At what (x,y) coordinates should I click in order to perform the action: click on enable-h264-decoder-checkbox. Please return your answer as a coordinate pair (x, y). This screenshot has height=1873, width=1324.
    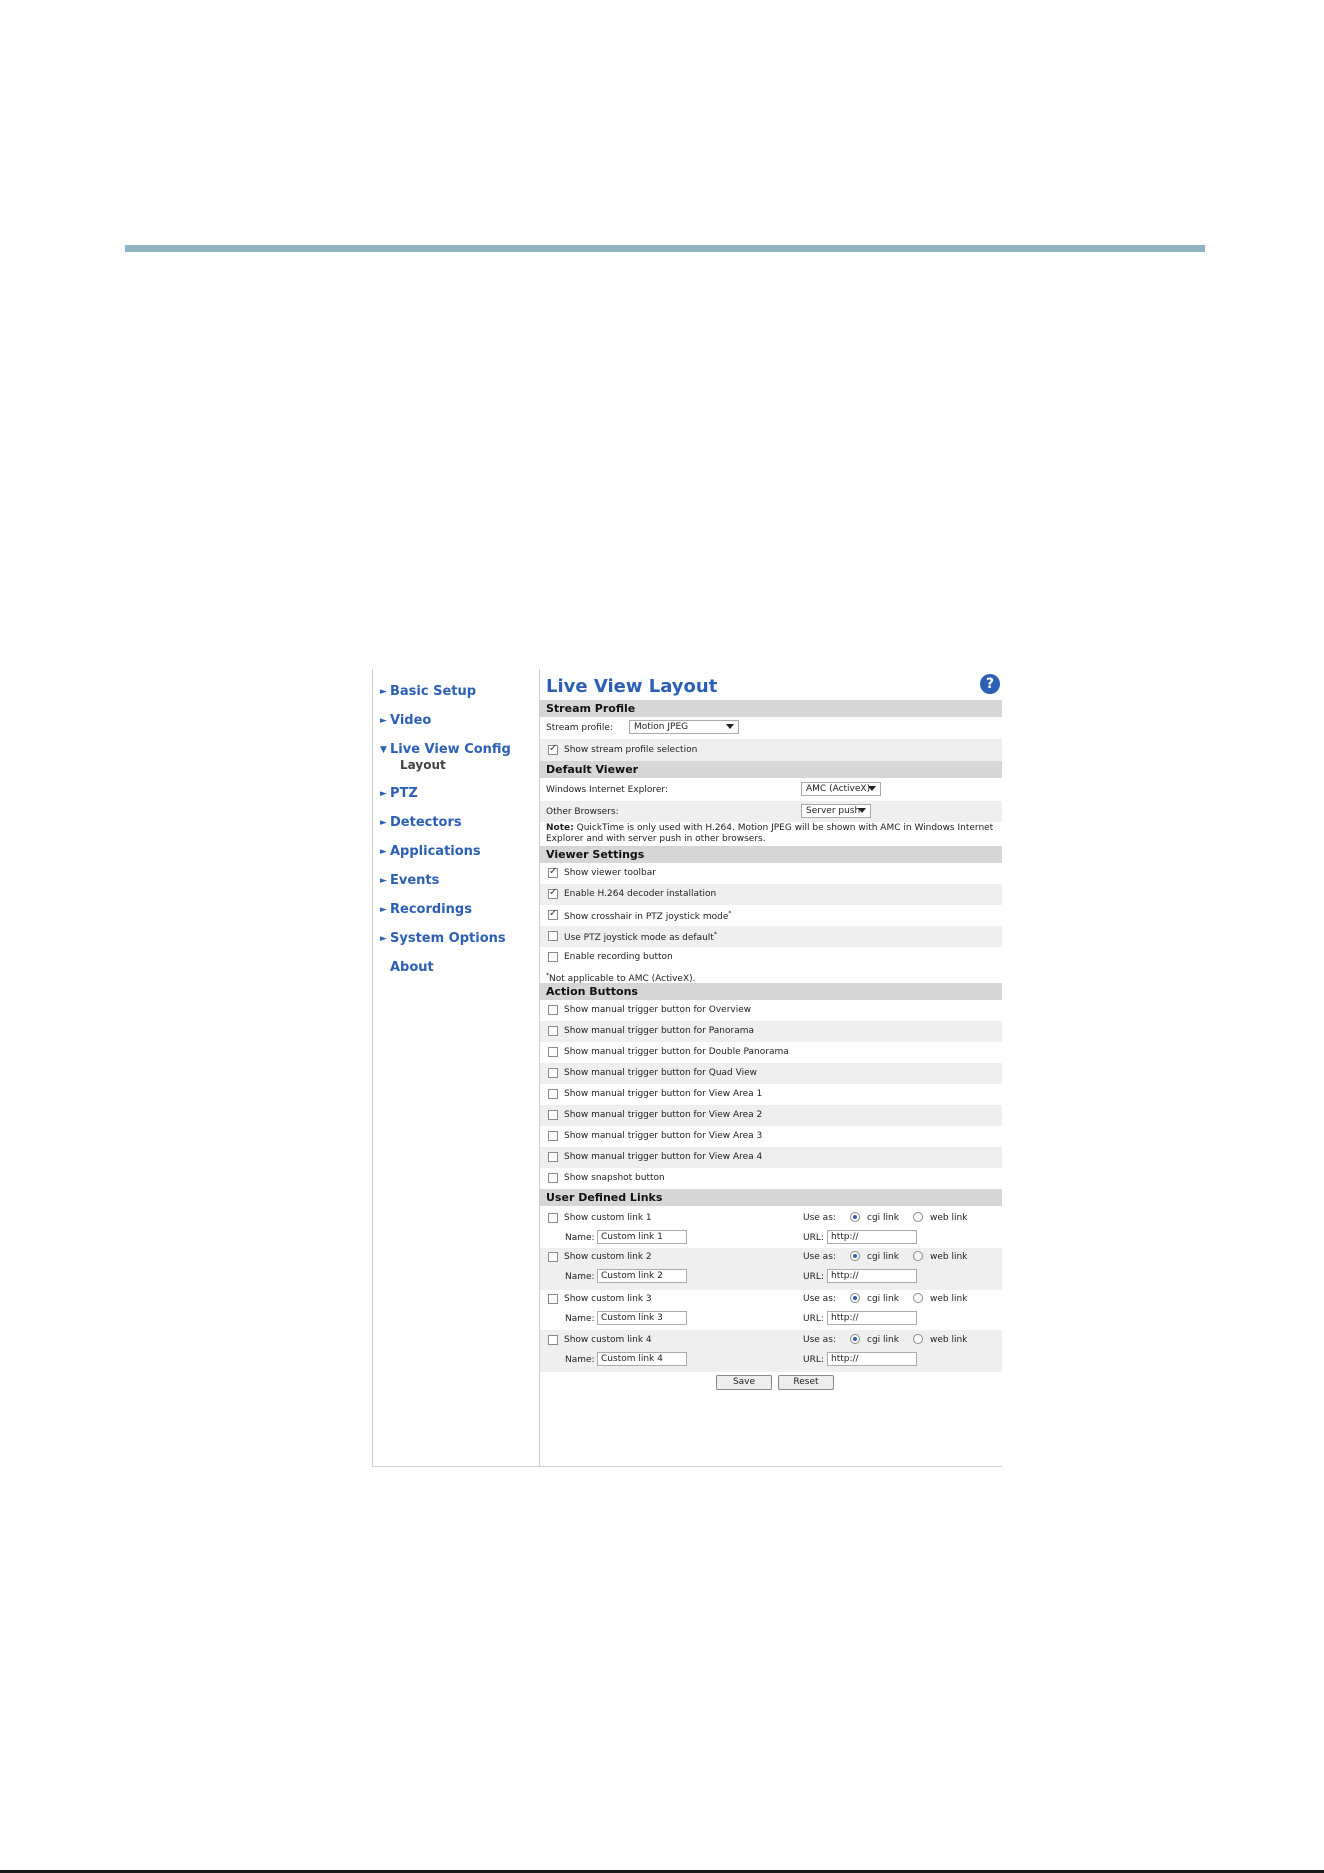
    Looking at the image, I should click on (553, 893).